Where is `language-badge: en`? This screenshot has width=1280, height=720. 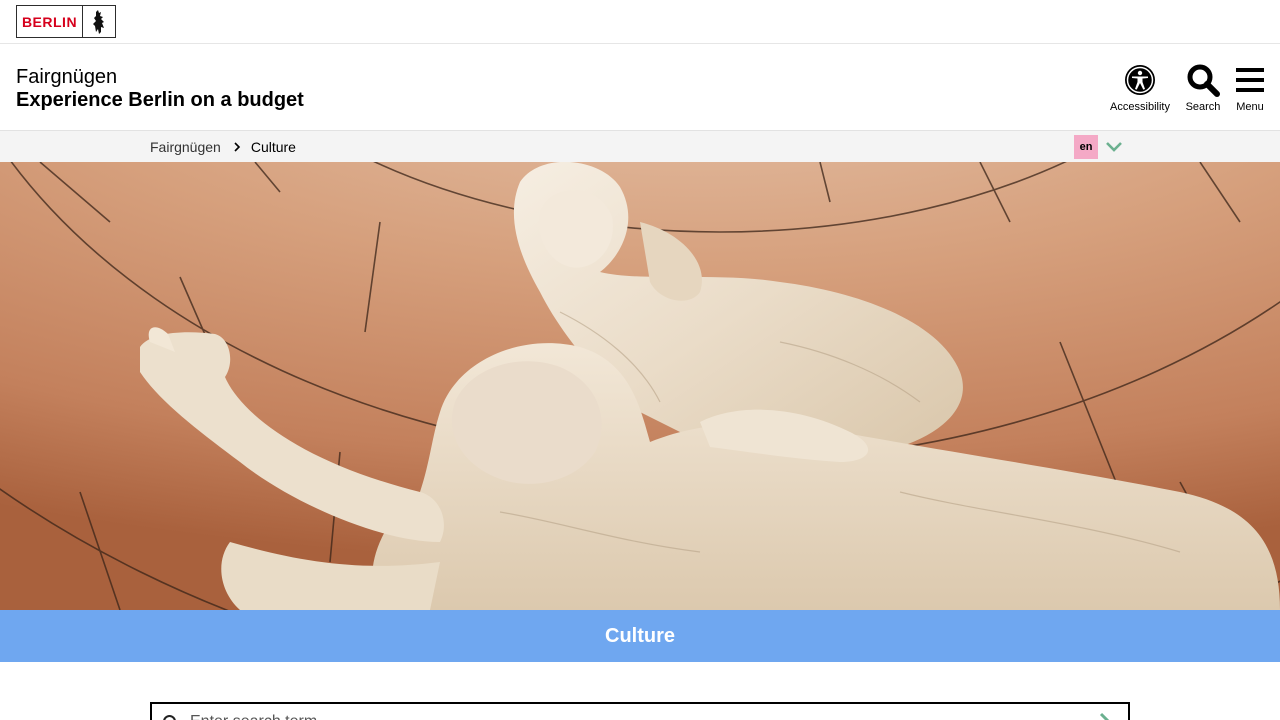
language-badge: en is located at coordinates (1086, 147).